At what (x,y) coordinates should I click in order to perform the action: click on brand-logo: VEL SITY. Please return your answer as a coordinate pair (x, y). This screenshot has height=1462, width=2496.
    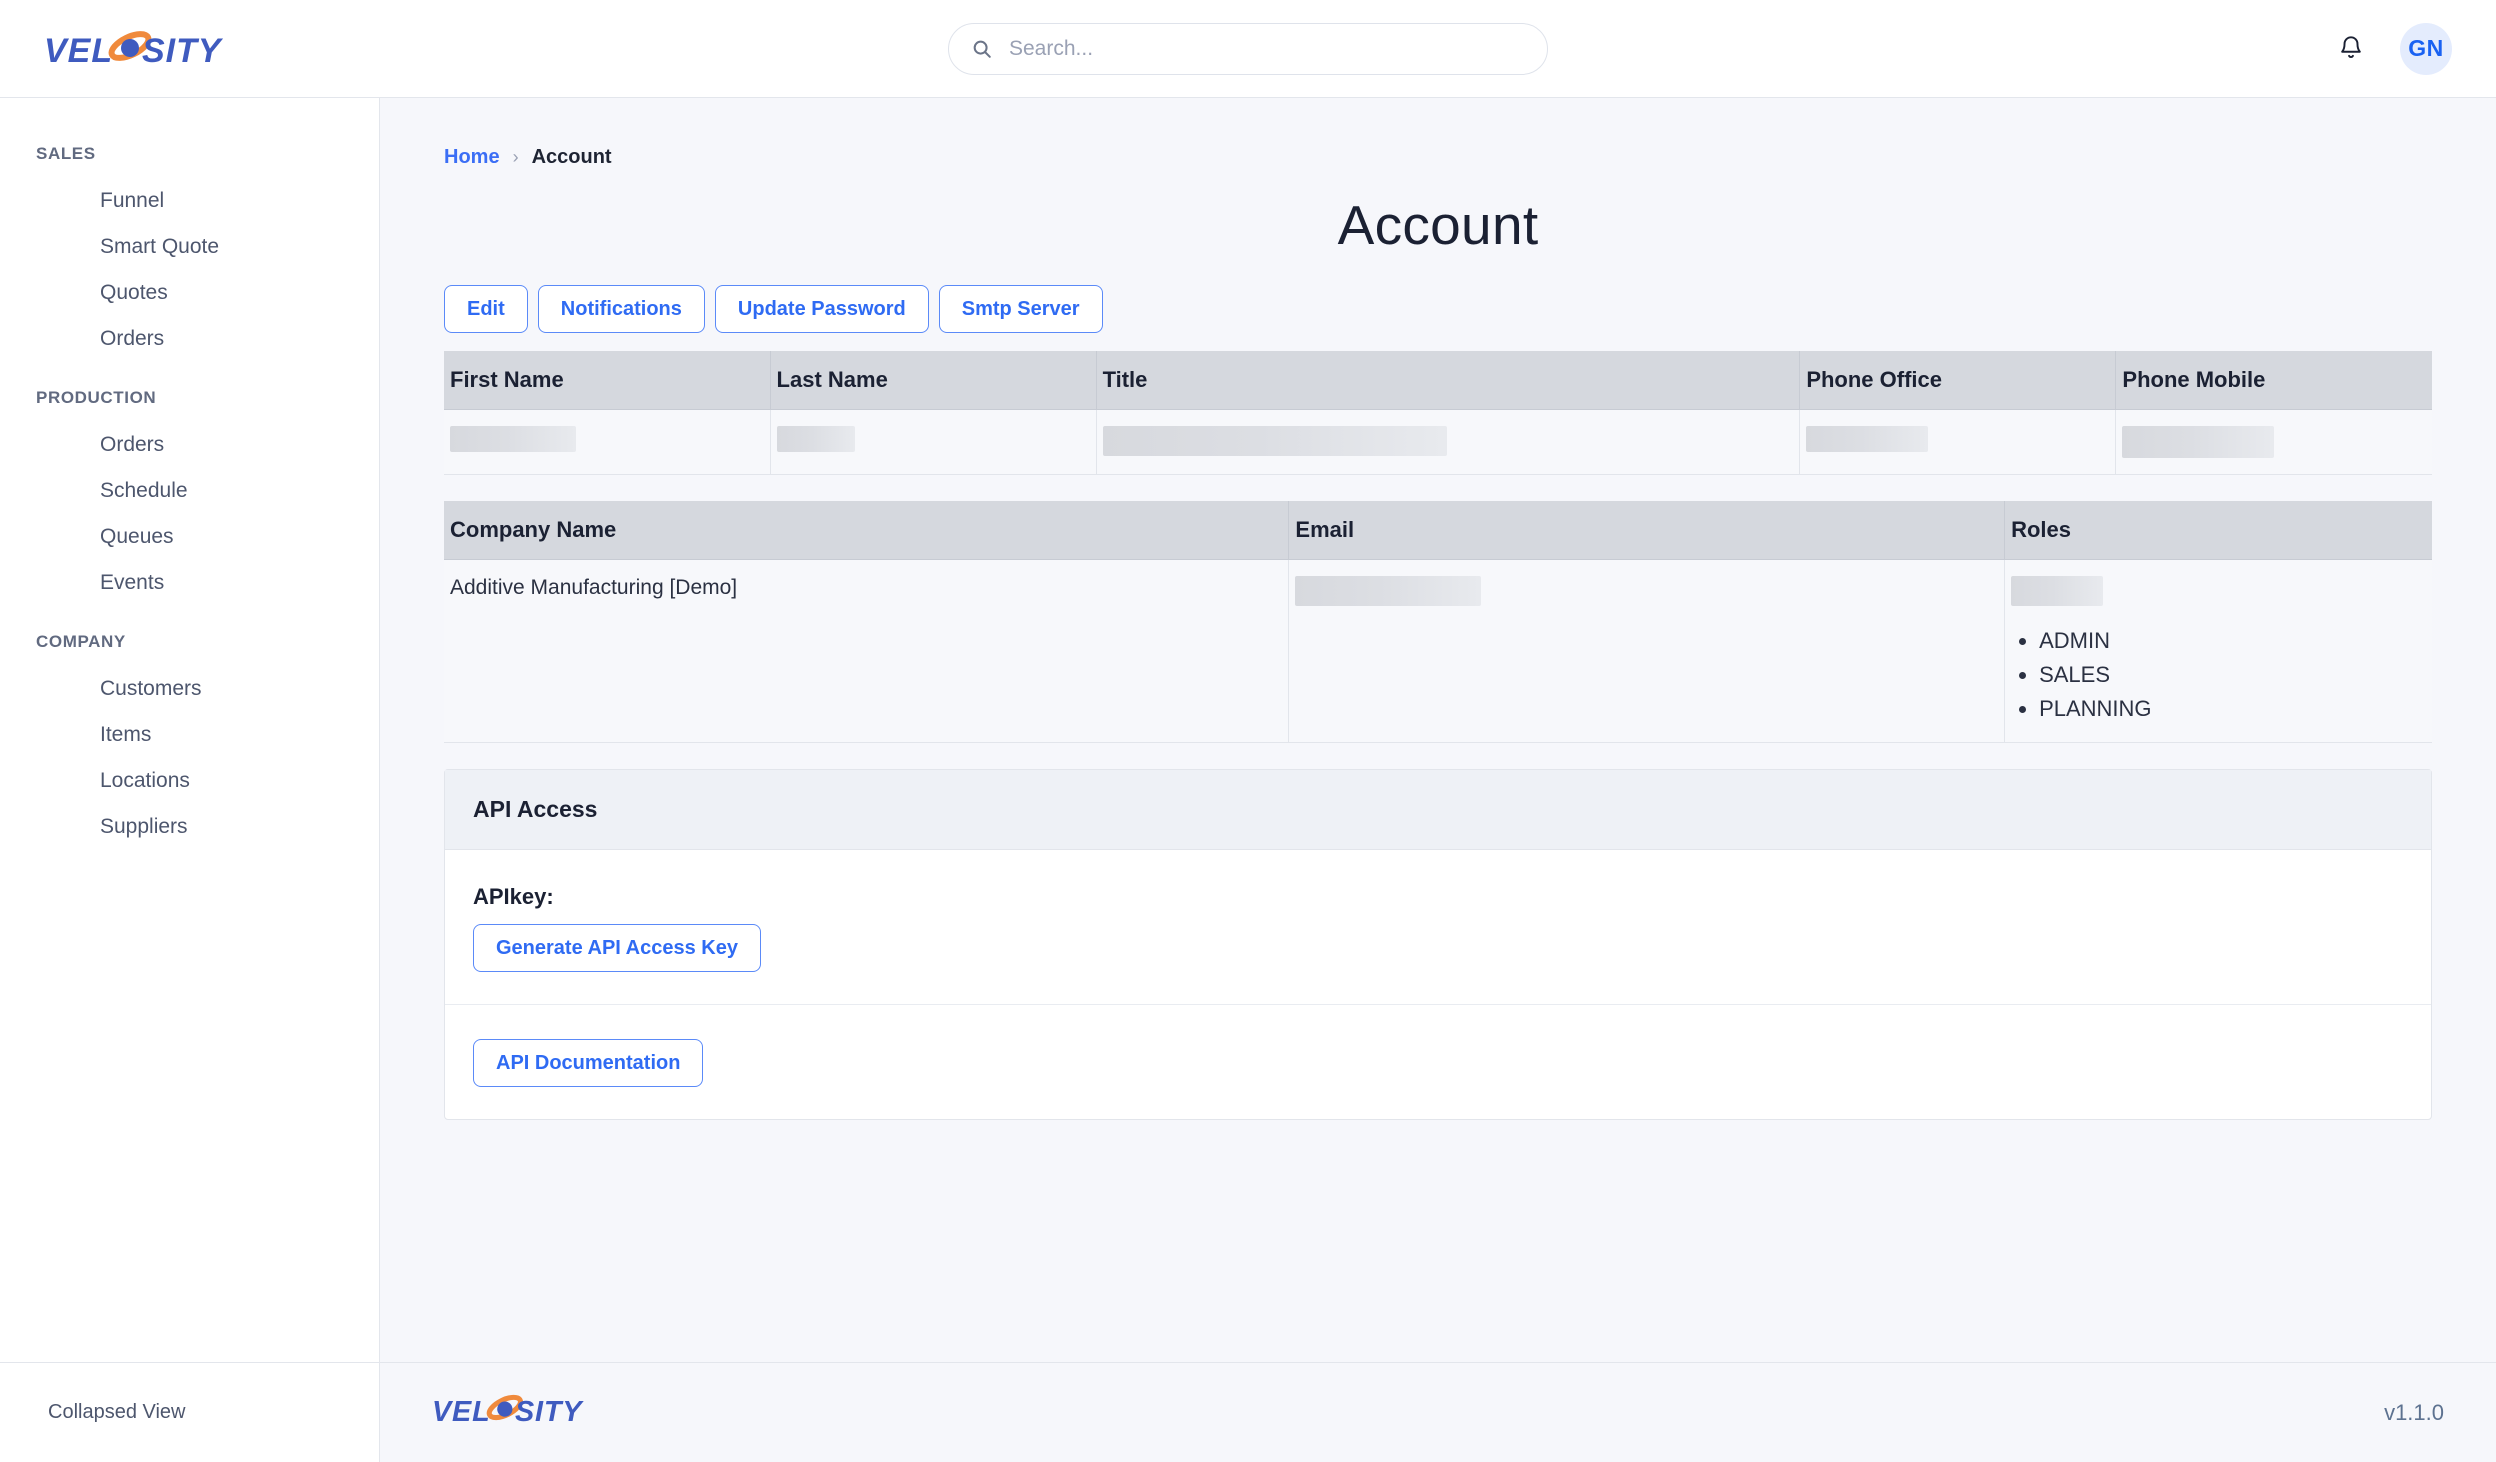
    Looking at the image, I should click on (190, 49).